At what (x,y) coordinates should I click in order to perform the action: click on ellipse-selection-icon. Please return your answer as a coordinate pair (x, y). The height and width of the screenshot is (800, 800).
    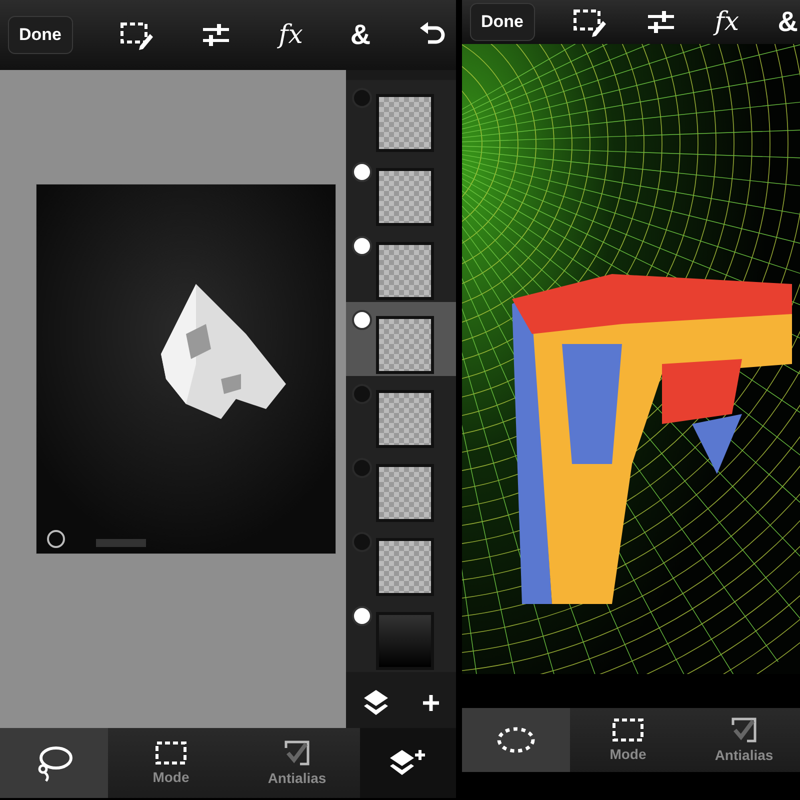
    Looking at the image, I should click on (516, 740).